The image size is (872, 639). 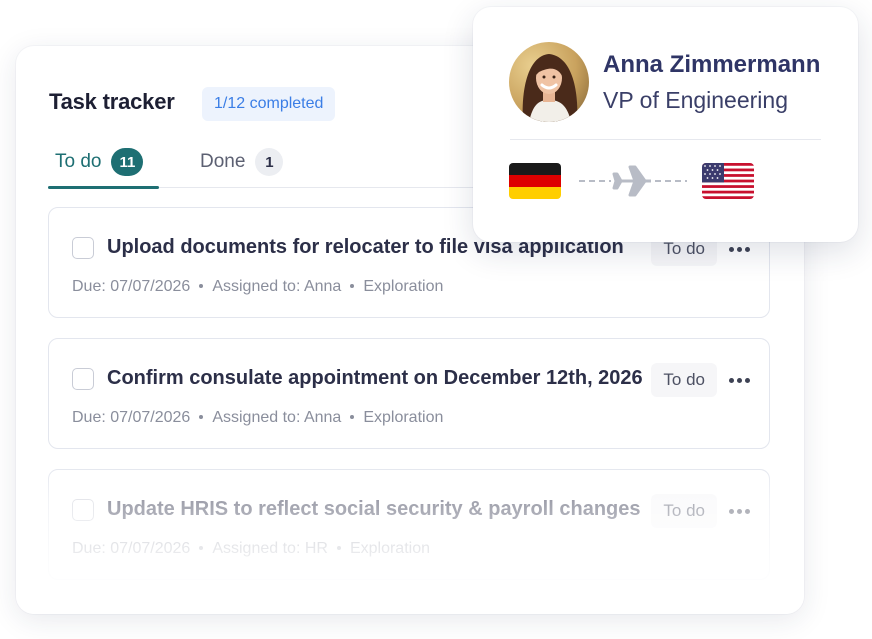 I want to click on tab-label: Done, so click(x=223, y=161).